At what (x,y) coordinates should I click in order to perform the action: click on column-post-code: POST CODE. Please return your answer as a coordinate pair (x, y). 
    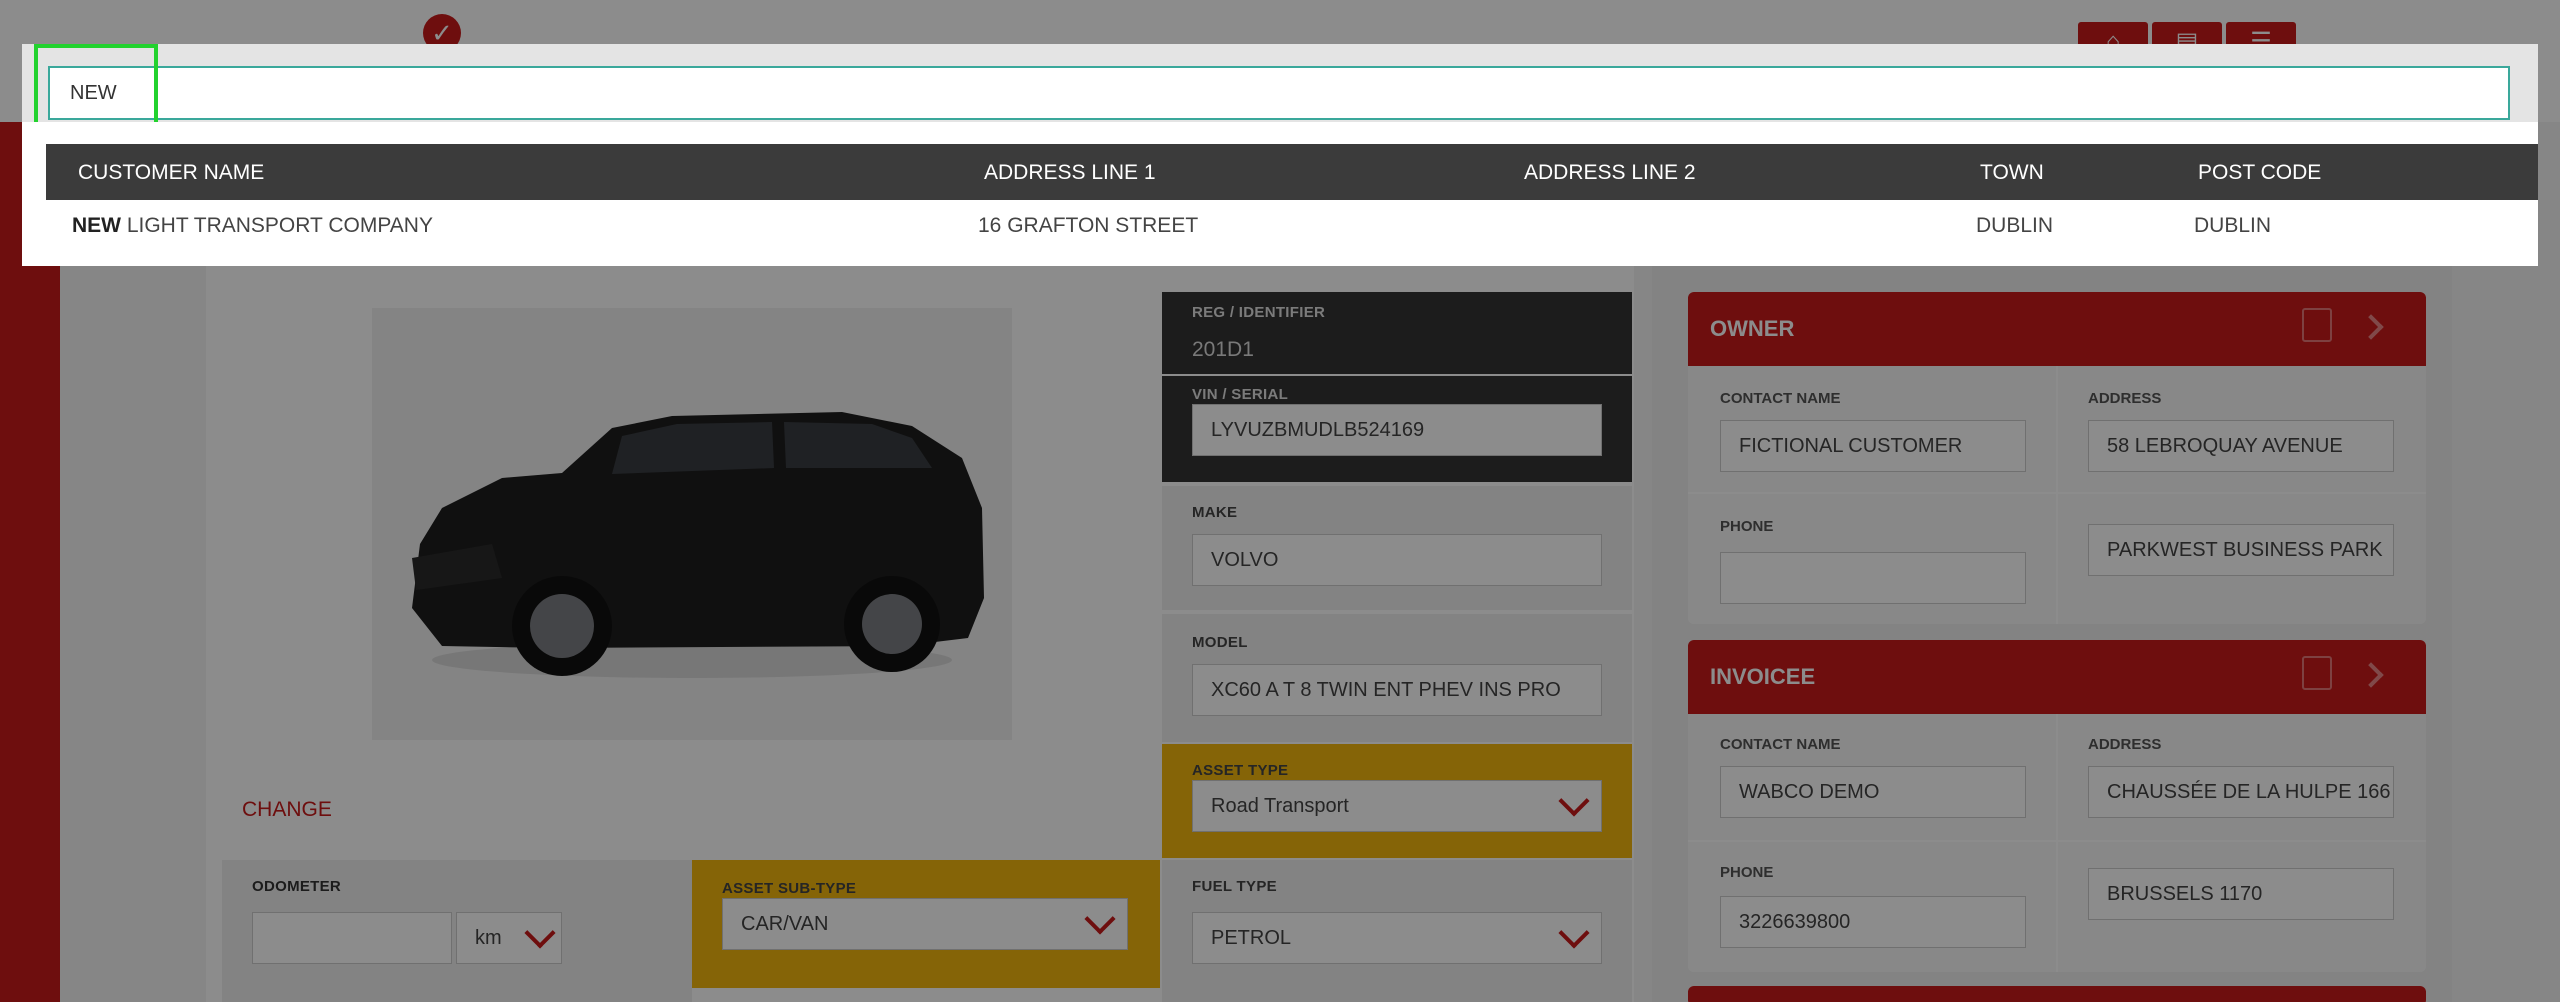
    Looking at the image, I should click on (2260, 172).